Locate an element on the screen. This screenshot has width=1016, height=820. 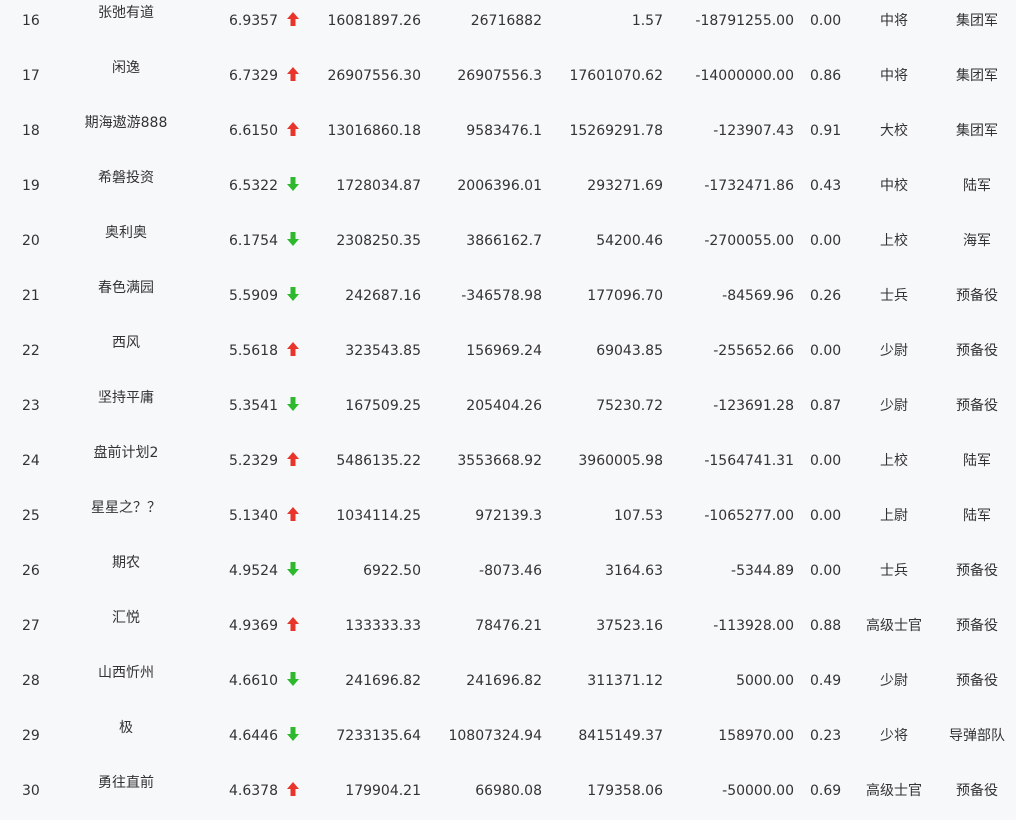
value-2: 3553668.92 is located at coordinates (499, 461).